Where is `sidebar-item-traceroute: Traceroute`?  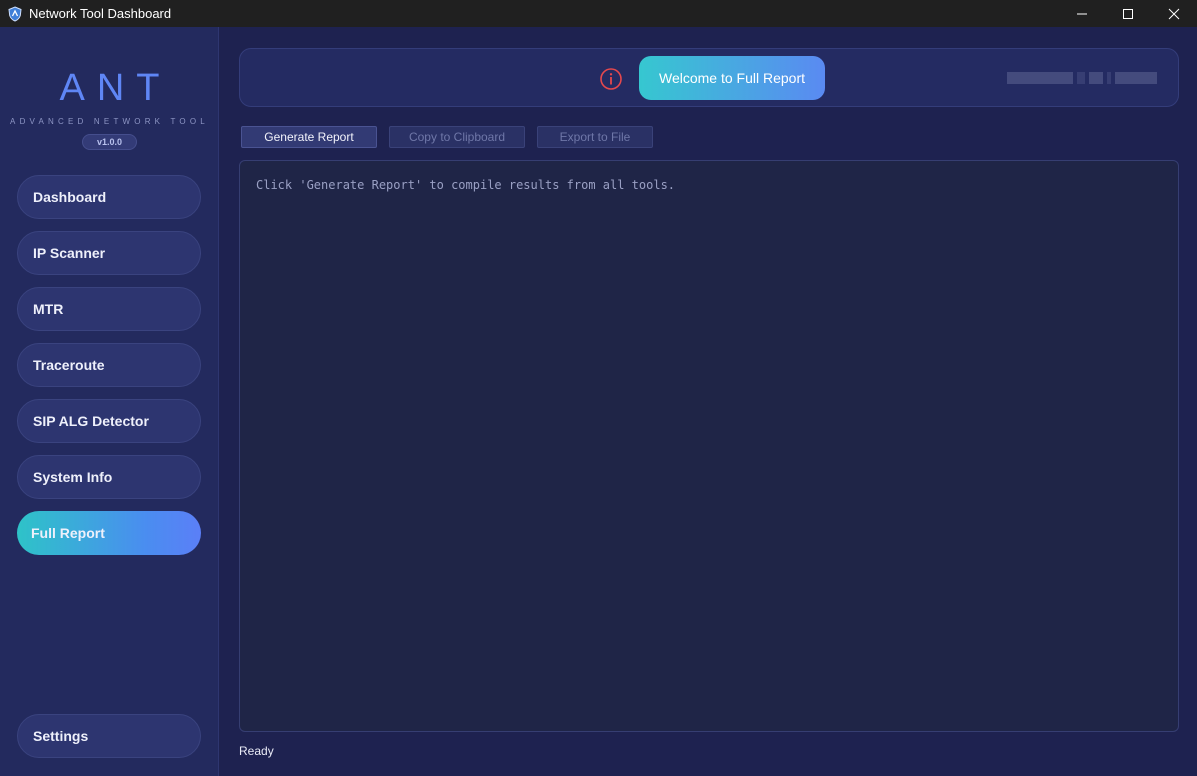 sidebar-item-traceroute: Traceroute is located at coordinates (109, 365).